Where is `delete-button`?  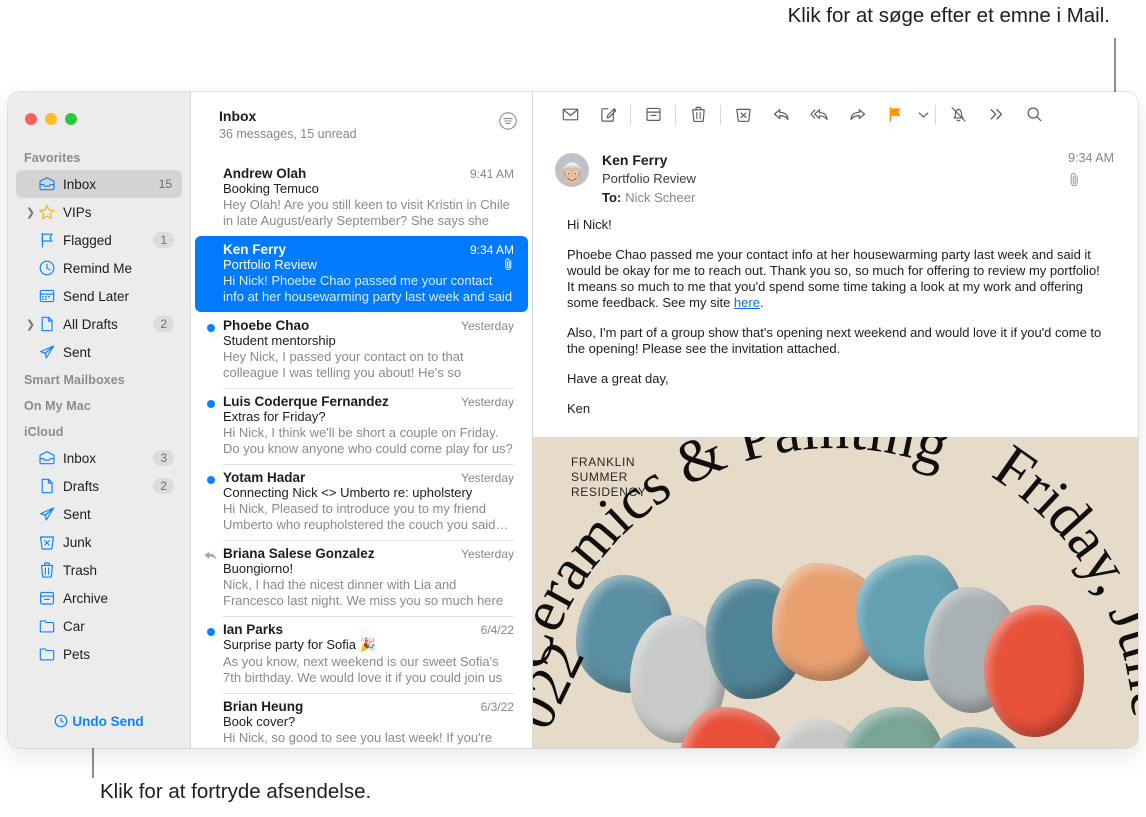
delete-button is located at coordinates (698, 115).